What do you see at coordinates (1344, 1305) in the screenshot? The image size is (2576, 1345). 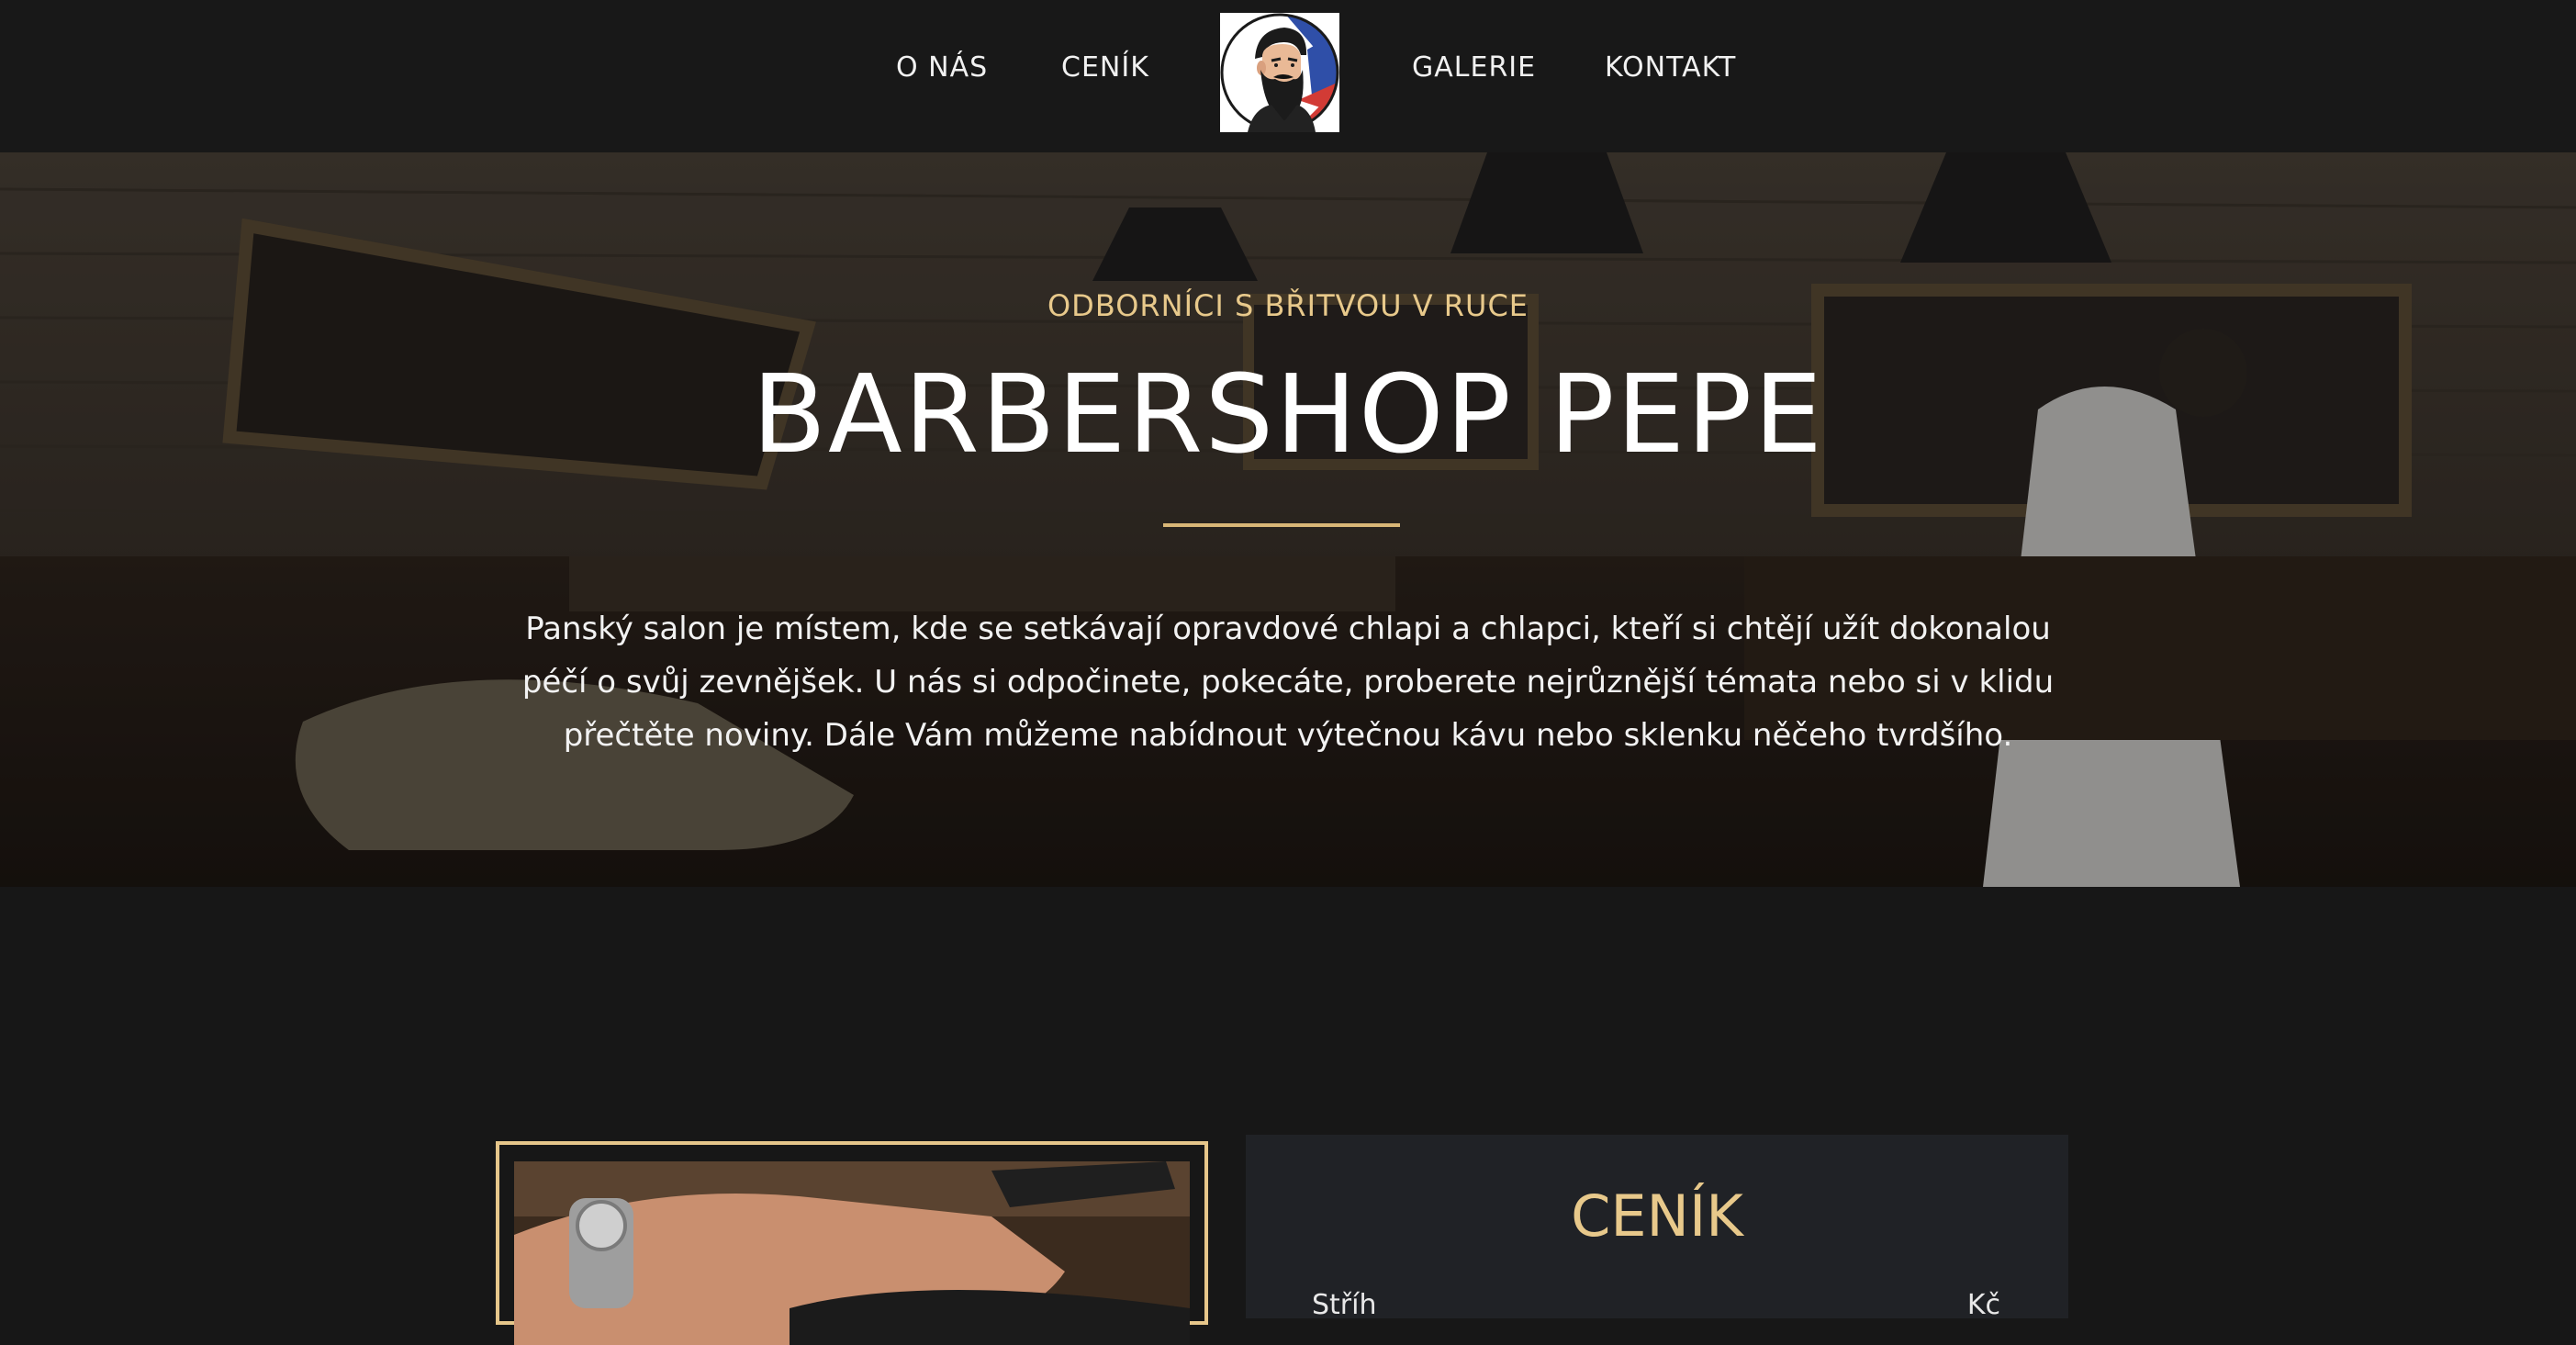 I see `price-item-name: Stříh` at bounding box center [1344, 1305].